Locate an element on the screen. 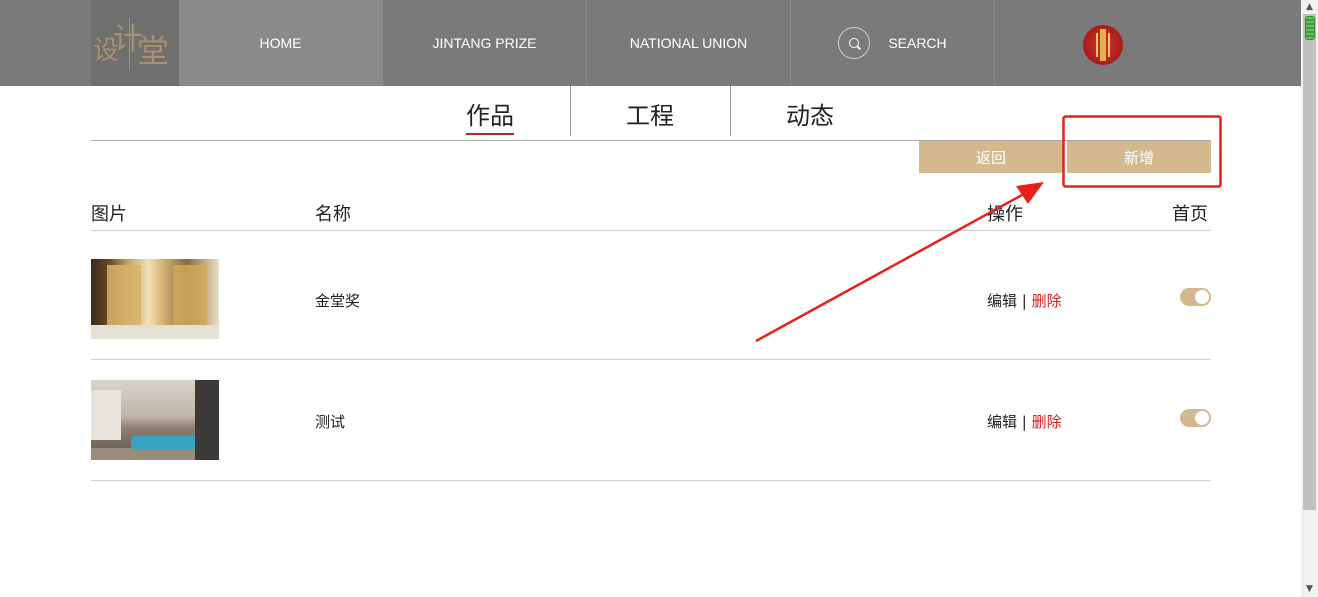 This screenshot has width=1318, height=597. user-avatar is located at coordinates (1103, 45).